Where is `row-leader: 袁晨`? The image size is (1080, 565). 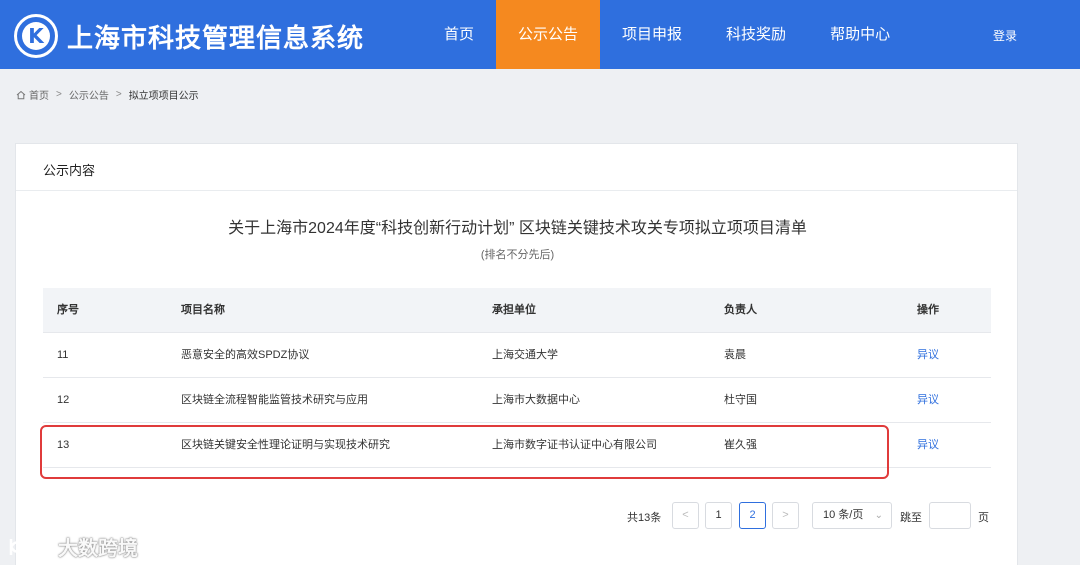 row-leader: 袁晨 is located at coordinates (735, 355).